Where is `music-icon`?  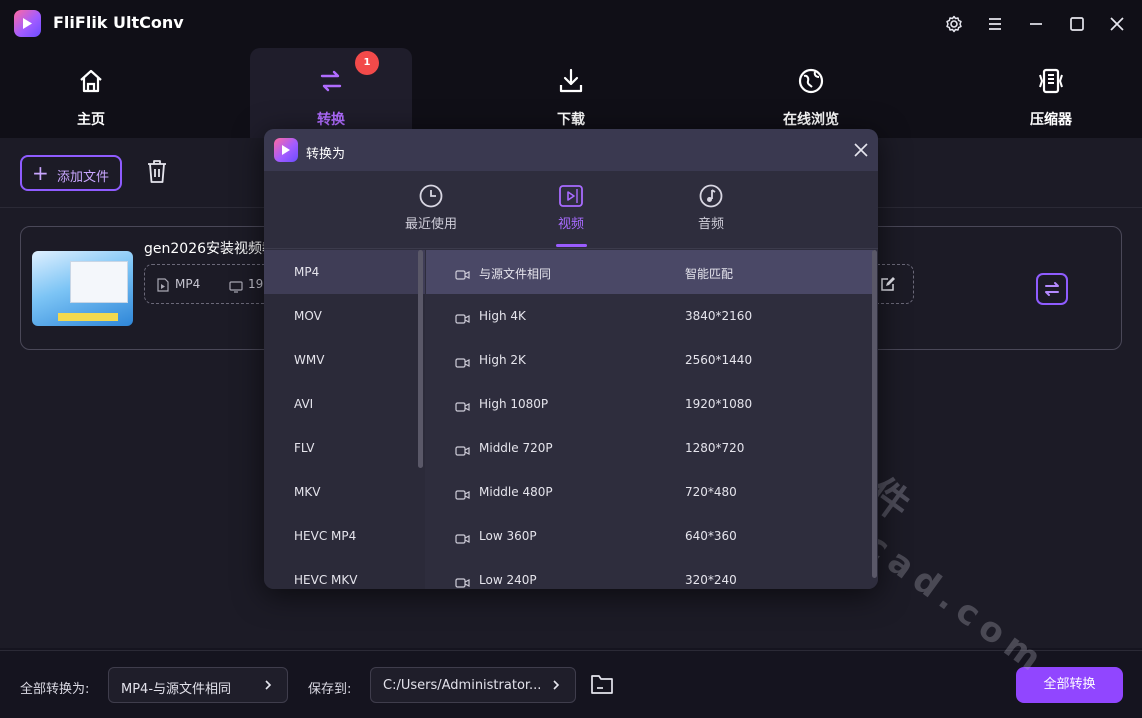 music-icon is located at coordinates (711, 196).